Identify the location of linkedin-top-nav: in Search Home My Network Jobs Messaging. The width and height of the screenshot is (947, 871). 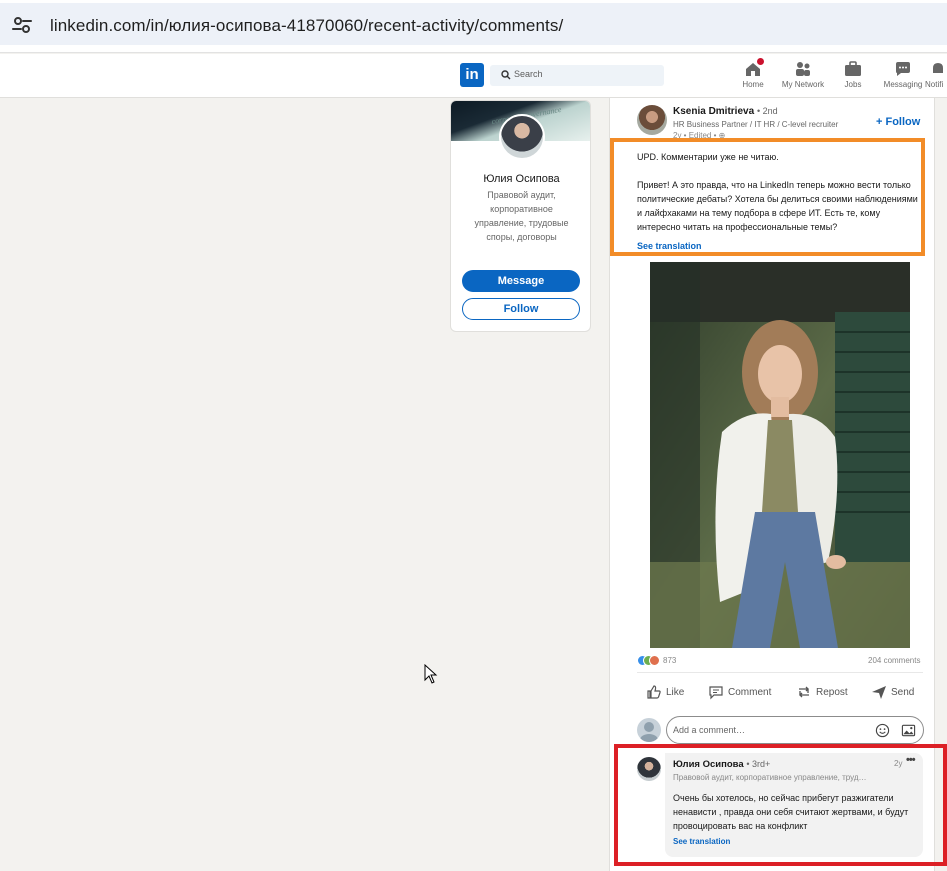
(473, 76).